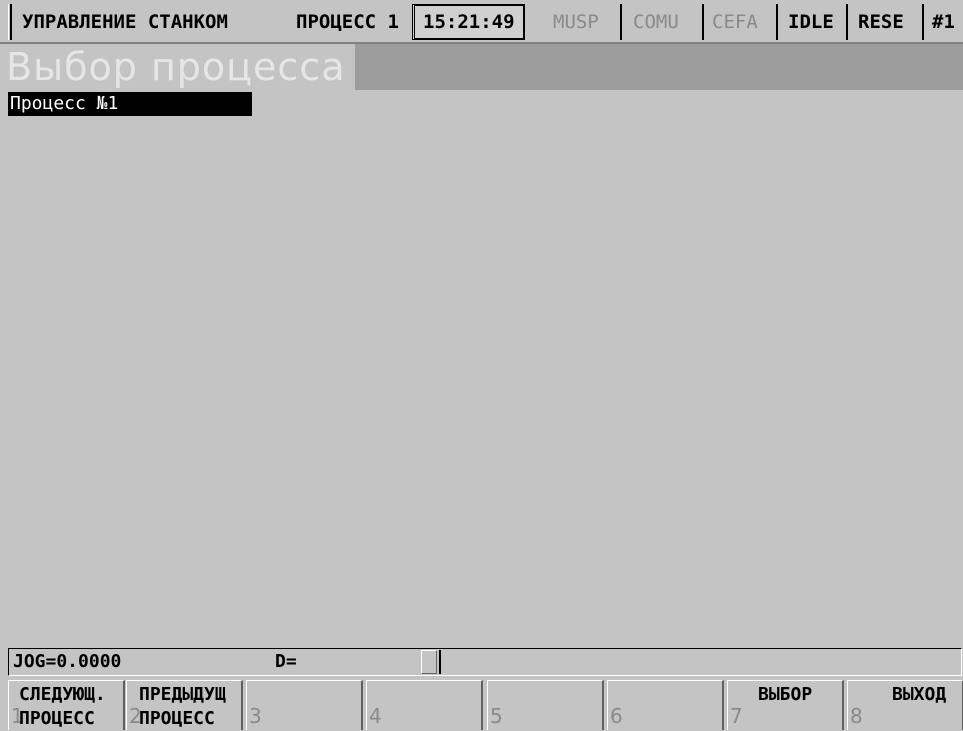  What do you see at coordinates (881, 22) in the screenshot?
I see `reset-status: RESE` at bounding box center [881, 22].